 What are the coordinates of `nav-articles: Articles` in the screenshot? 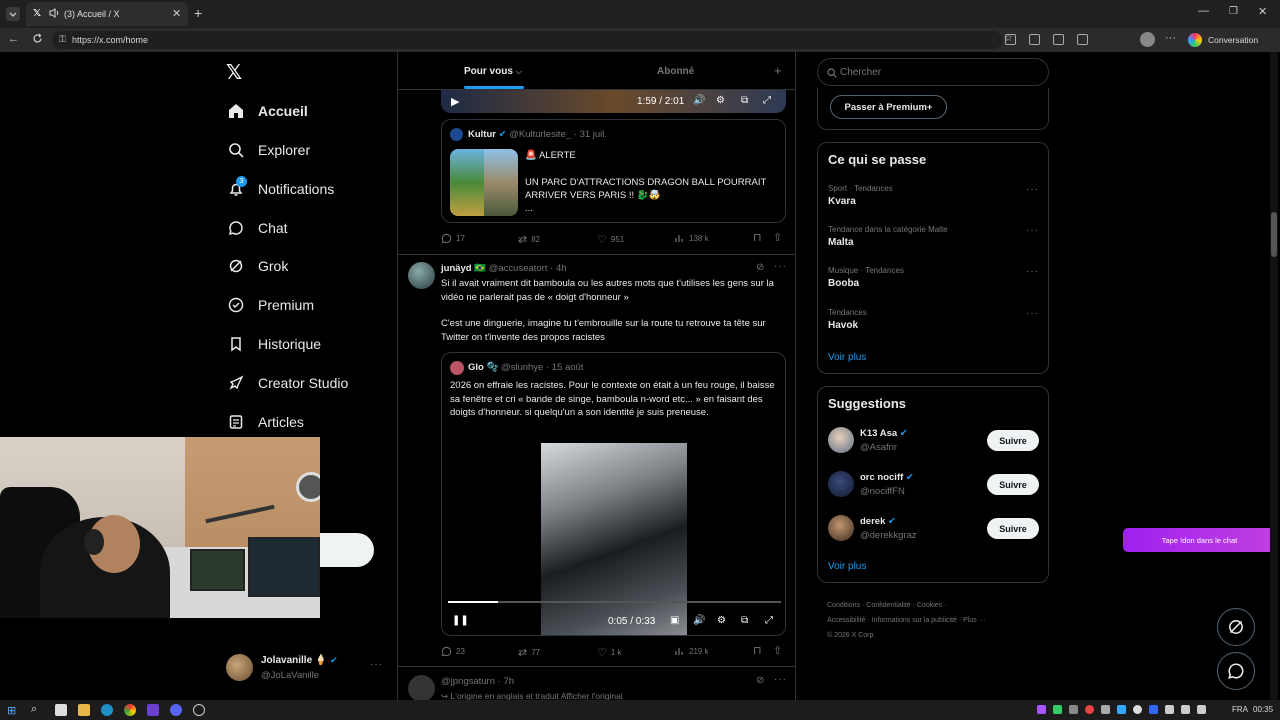 It's located at (266, 422).